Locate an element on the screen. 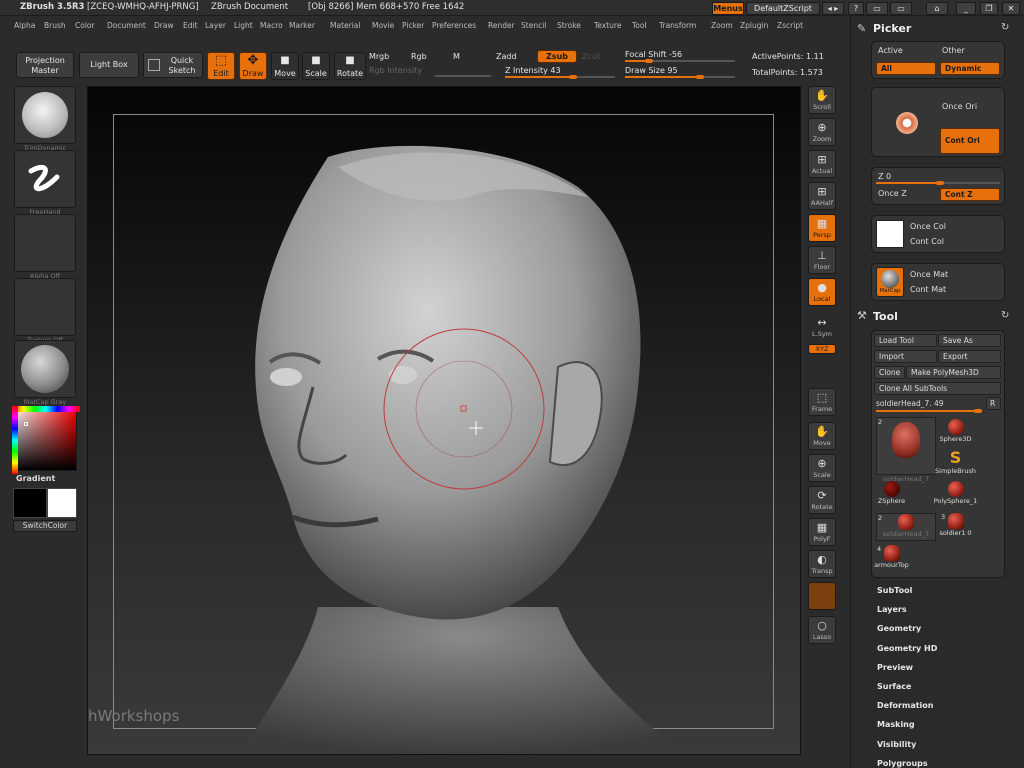  menu-render: Render is located at coordinates (501, 25).